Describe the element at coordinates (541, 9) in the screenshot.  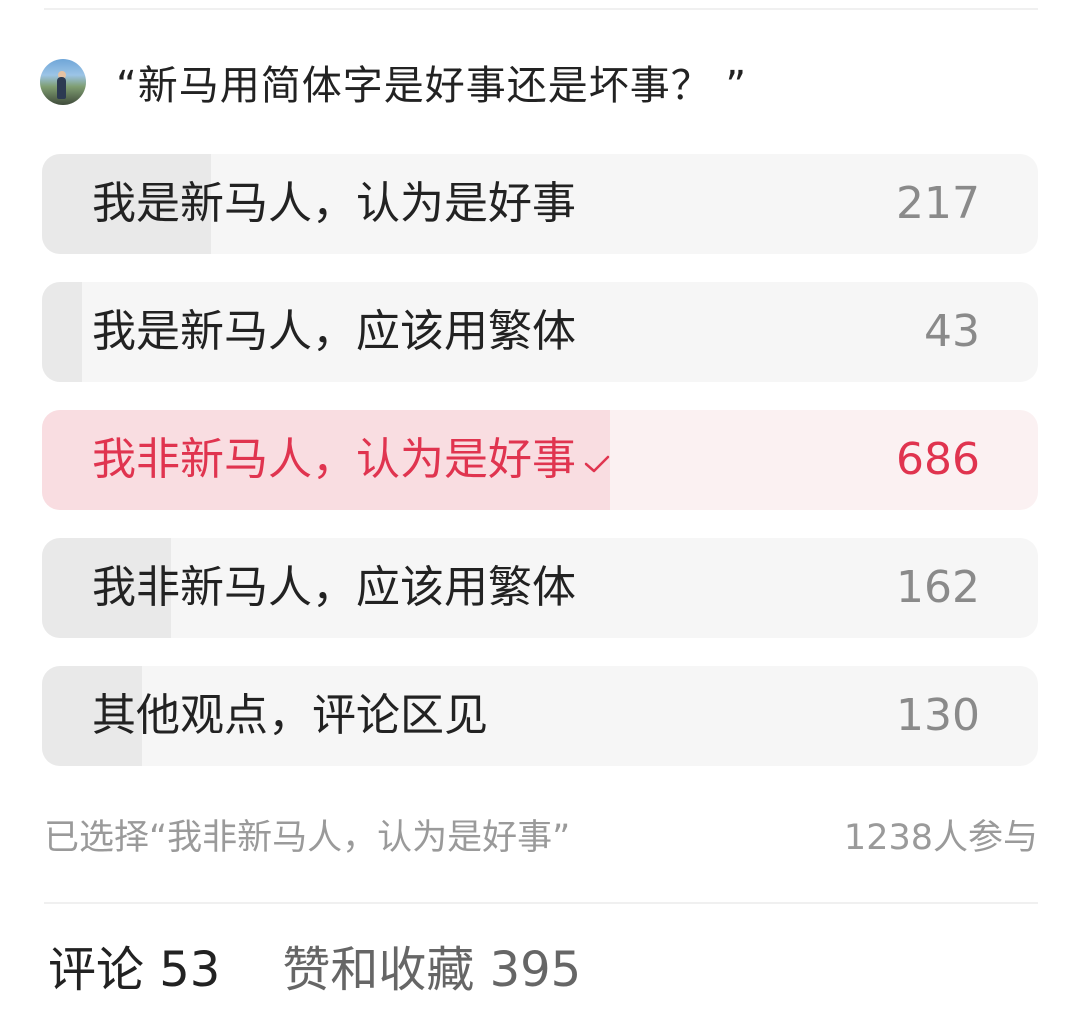
I see `top-divider` at that location.